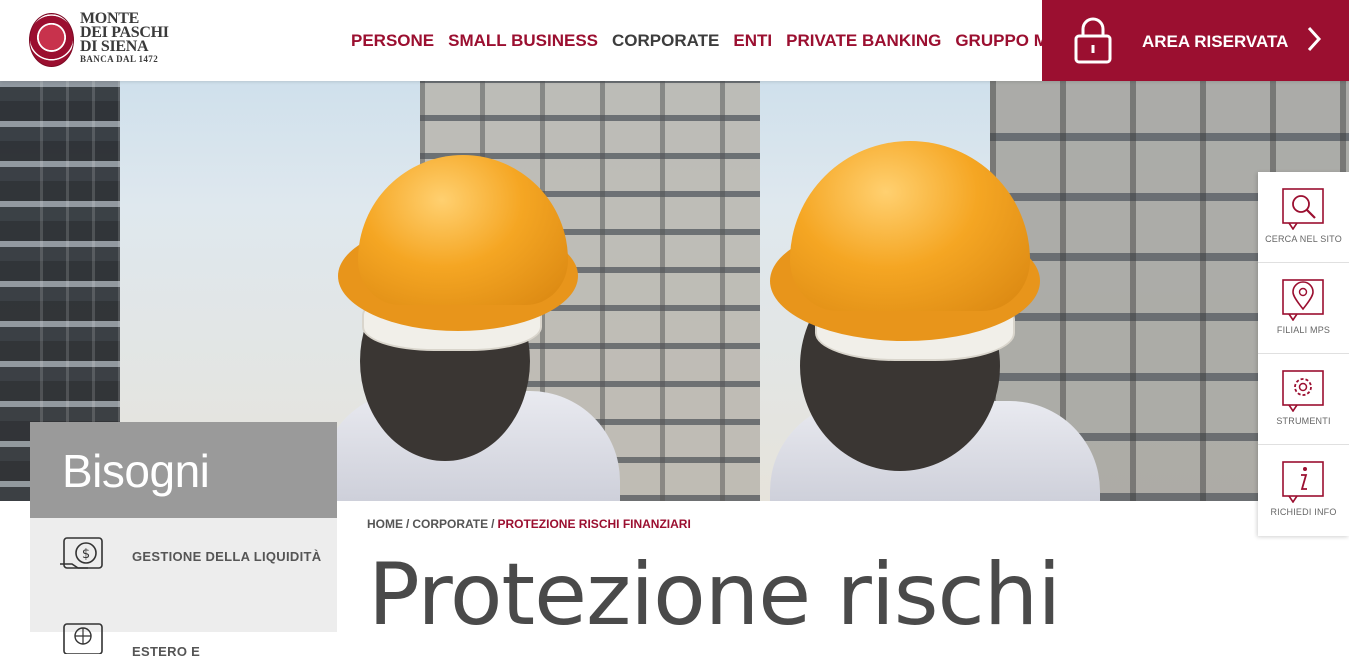  I want to click on money-hand-icon: $, so click(81, 553).